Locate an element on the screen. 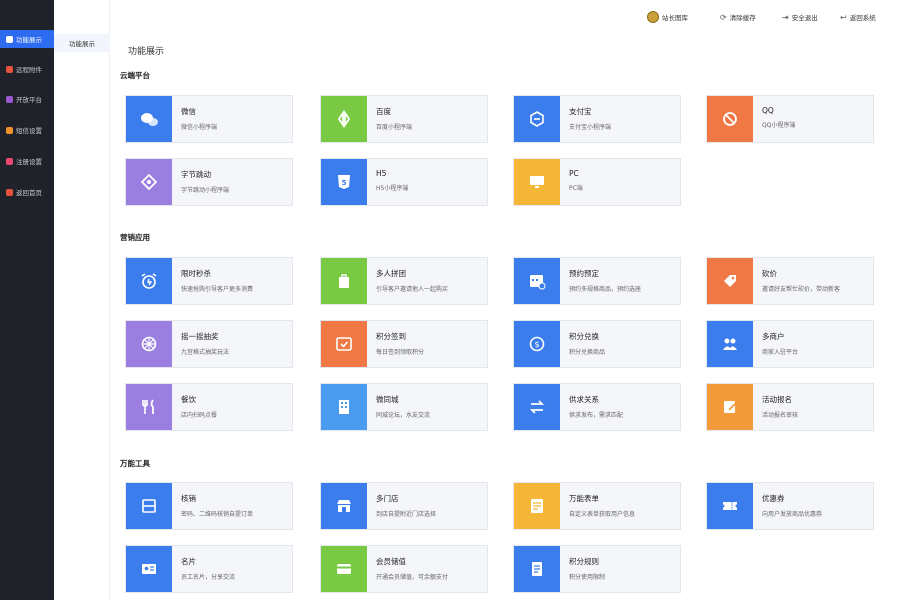 The width and height of the screenshot is (900, 600). form-icon is located at coordinates (537, 506).